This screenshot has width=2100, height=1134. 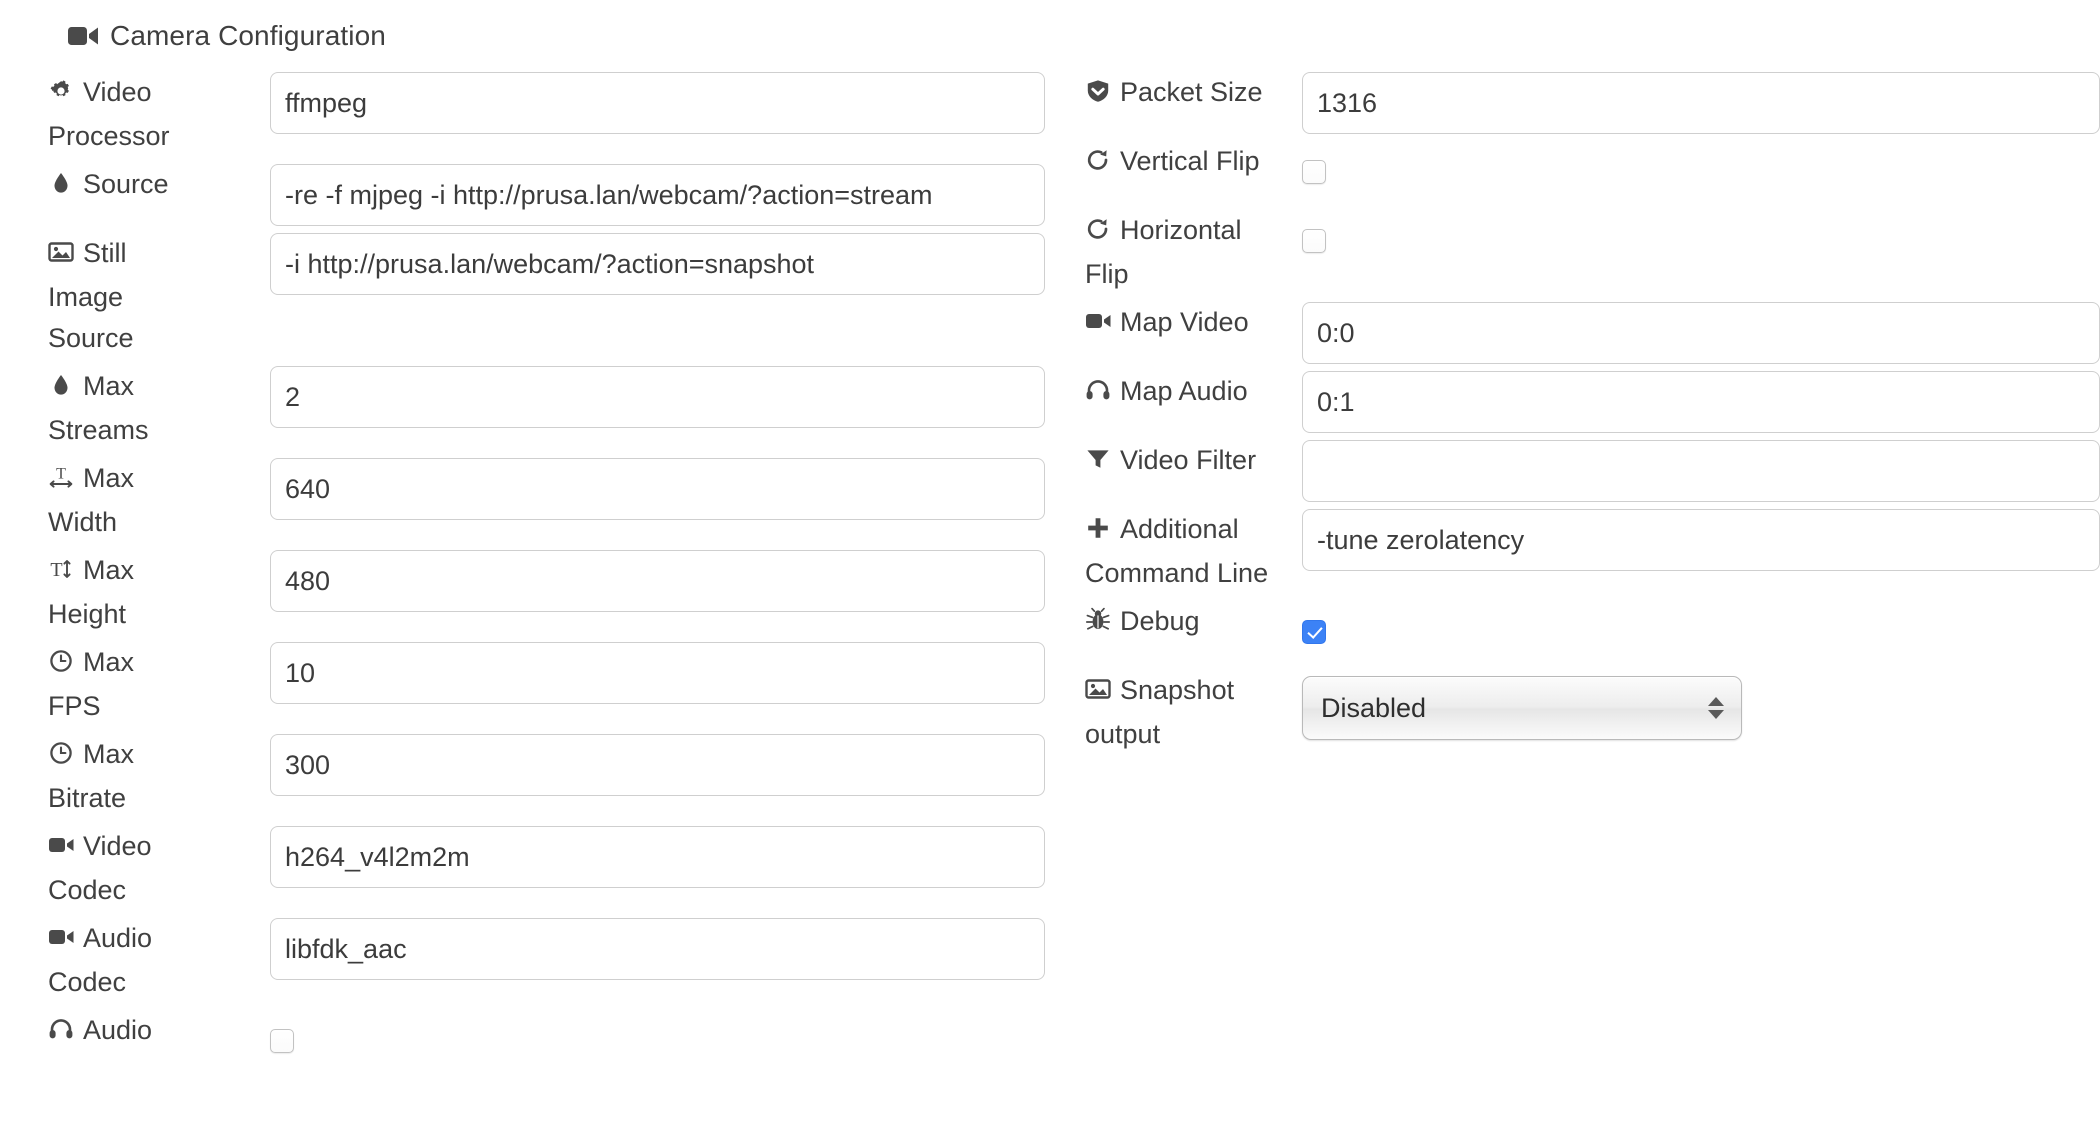 I want to click on field-control-debug, so click(x=1701, y=632).